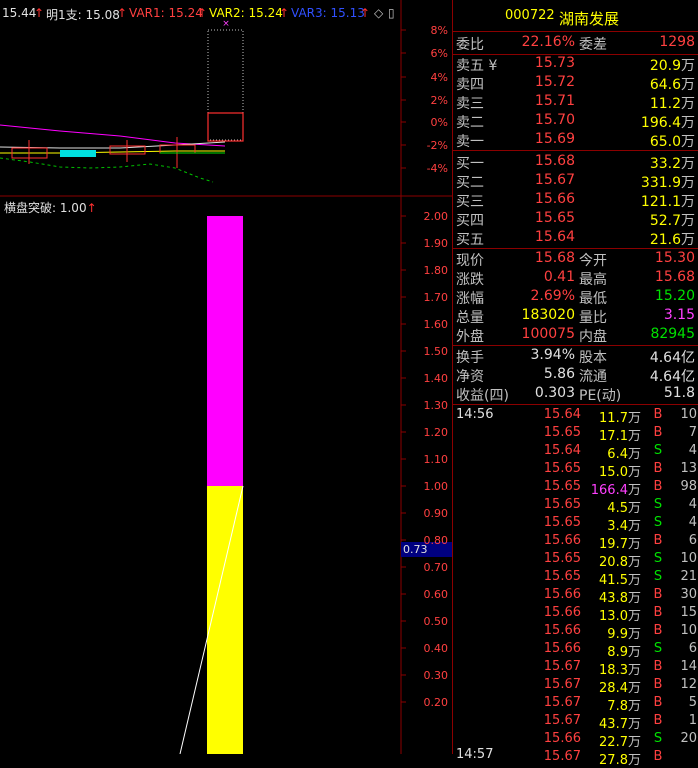 Image resolution: width=698 pixels, height=768 pixels. Describe the element at coordinates (575, 614) in the screenshot. I see `tick-row: 15.66 13.0万 B 15` at that location.